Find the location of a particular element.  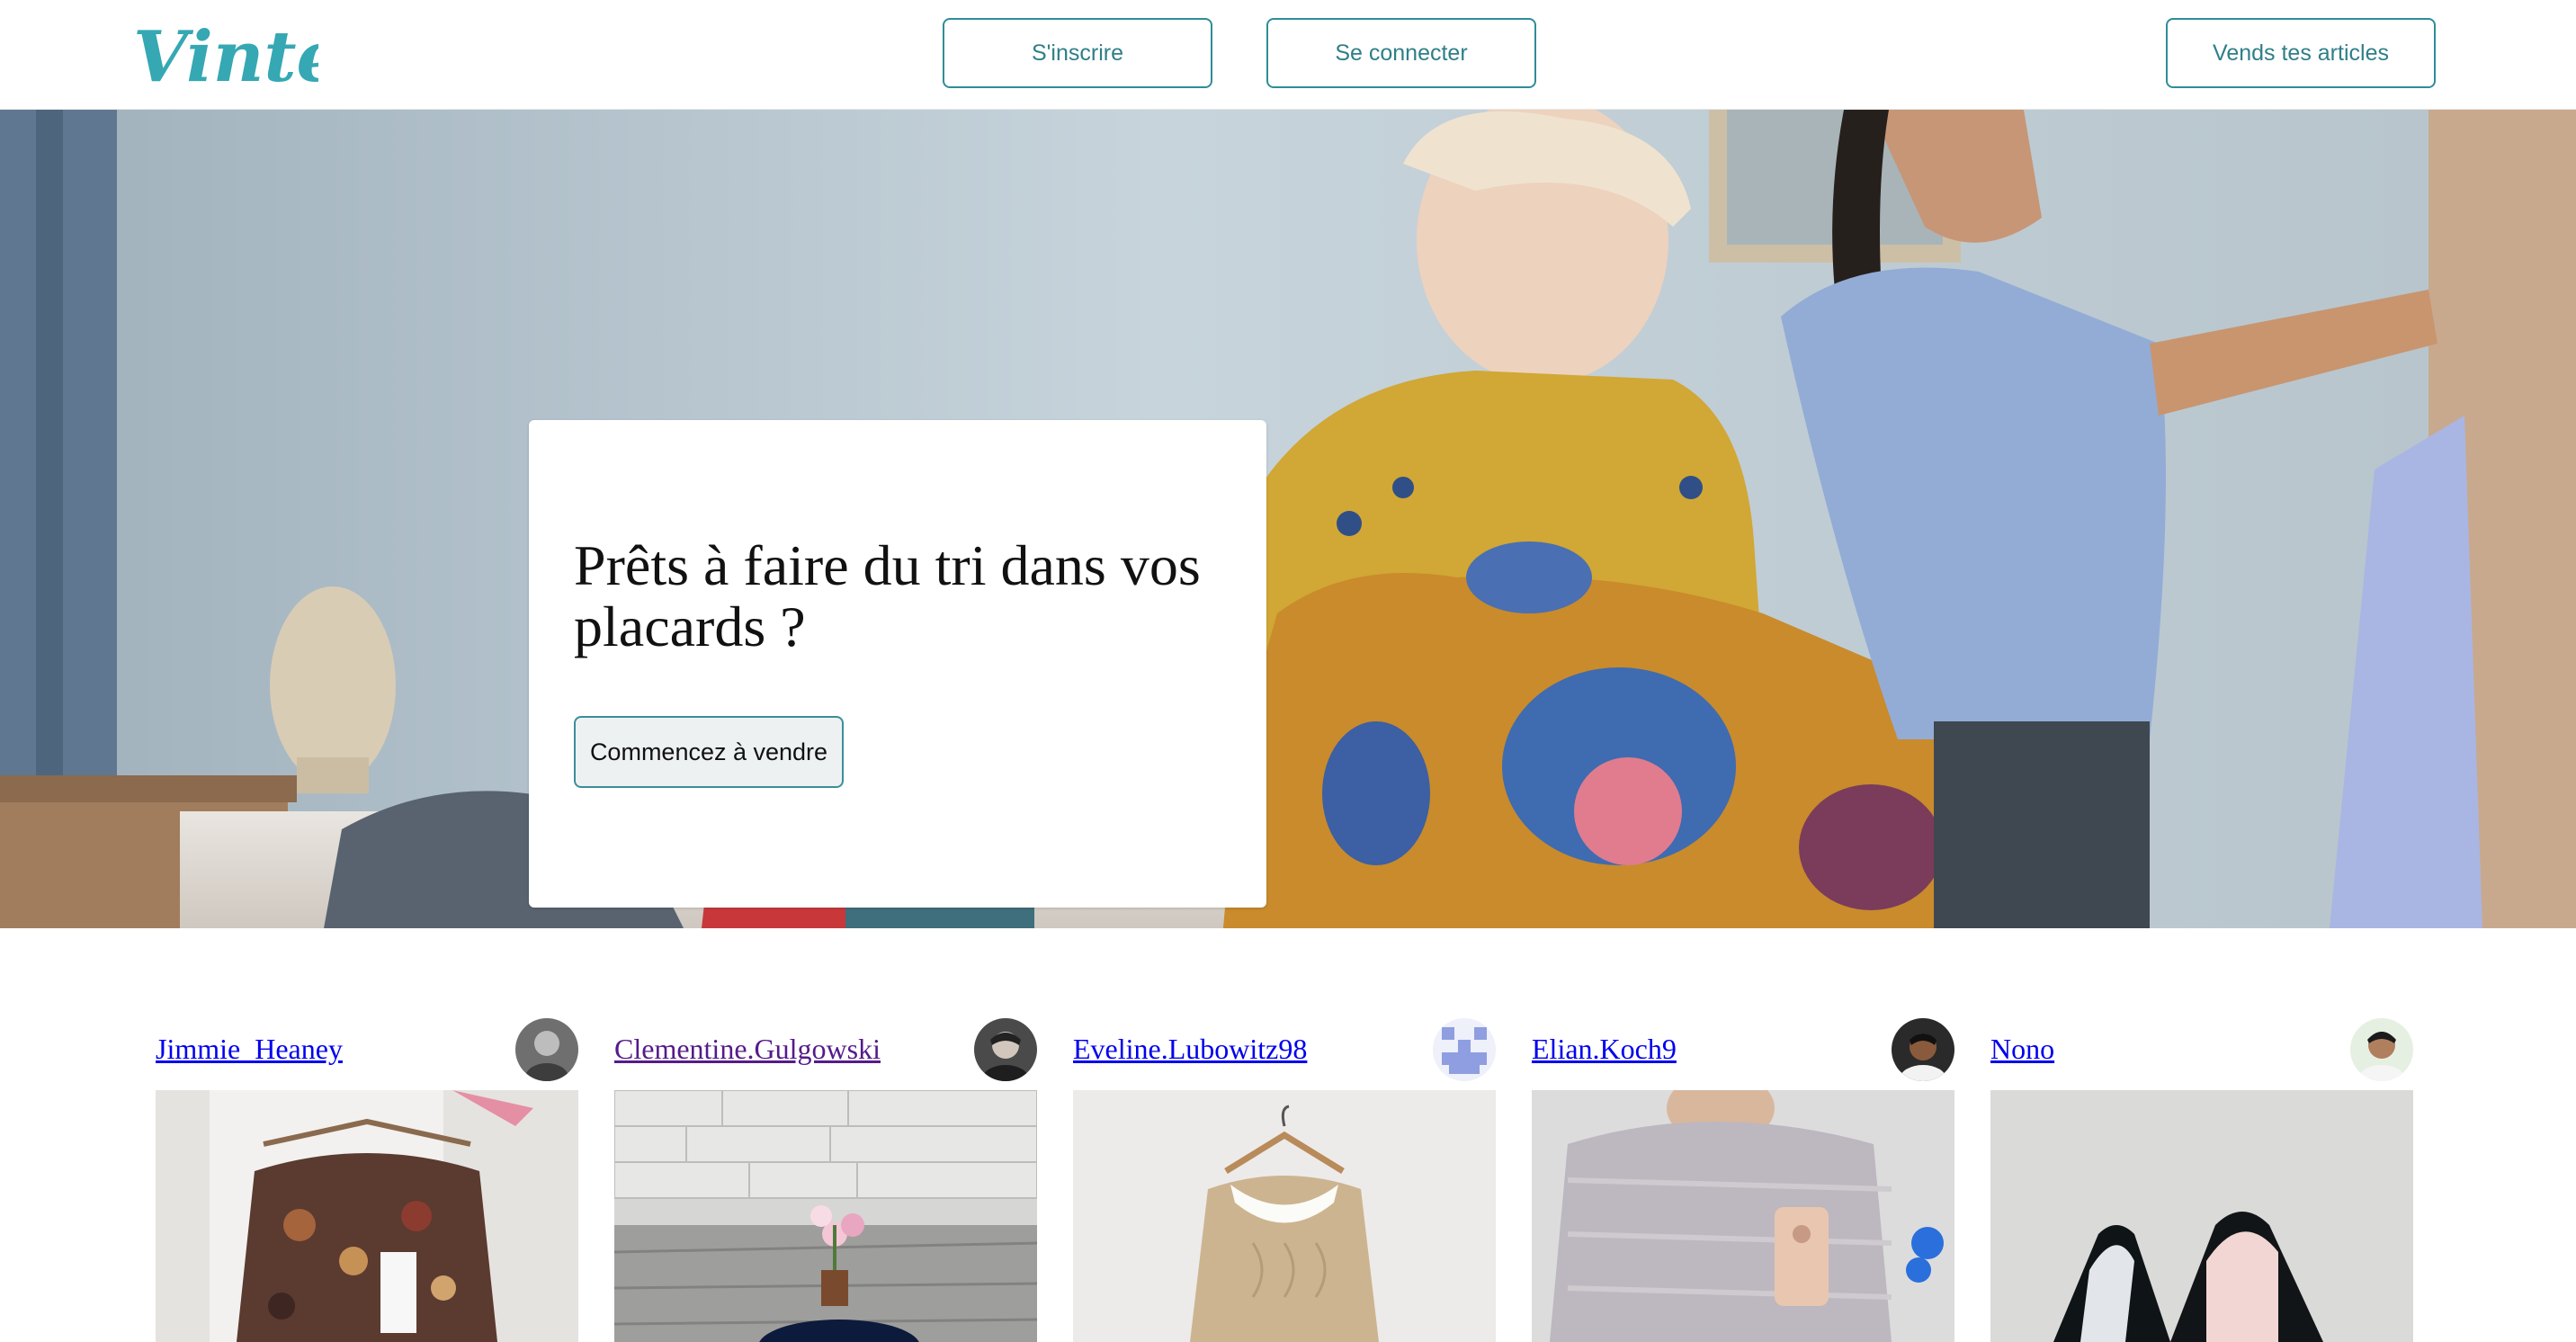

feed-card: Elian.Koch9 is located at coordinates (1743, 1180).